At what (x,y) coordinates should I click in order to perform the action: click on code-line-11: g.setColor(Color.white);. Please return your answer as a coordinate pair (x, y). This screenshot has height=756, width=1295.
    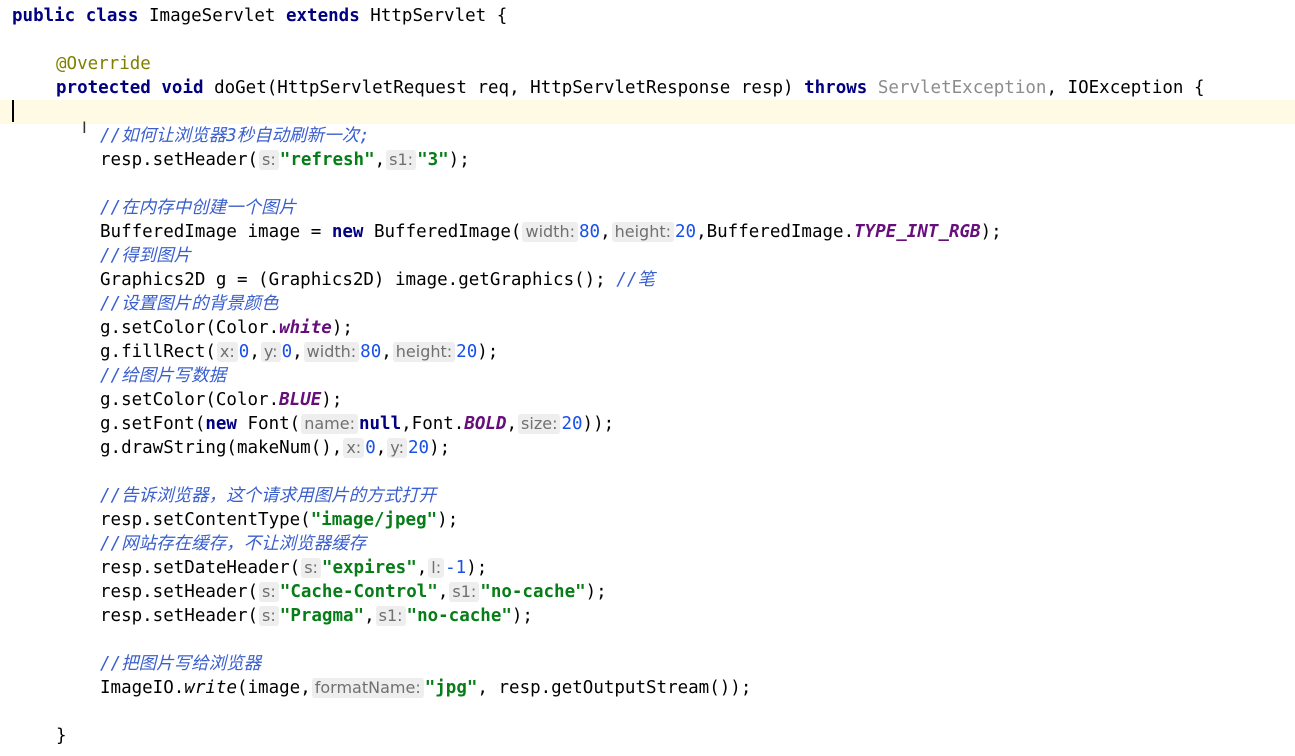
    Looking at the image, I should click on (226, 328).